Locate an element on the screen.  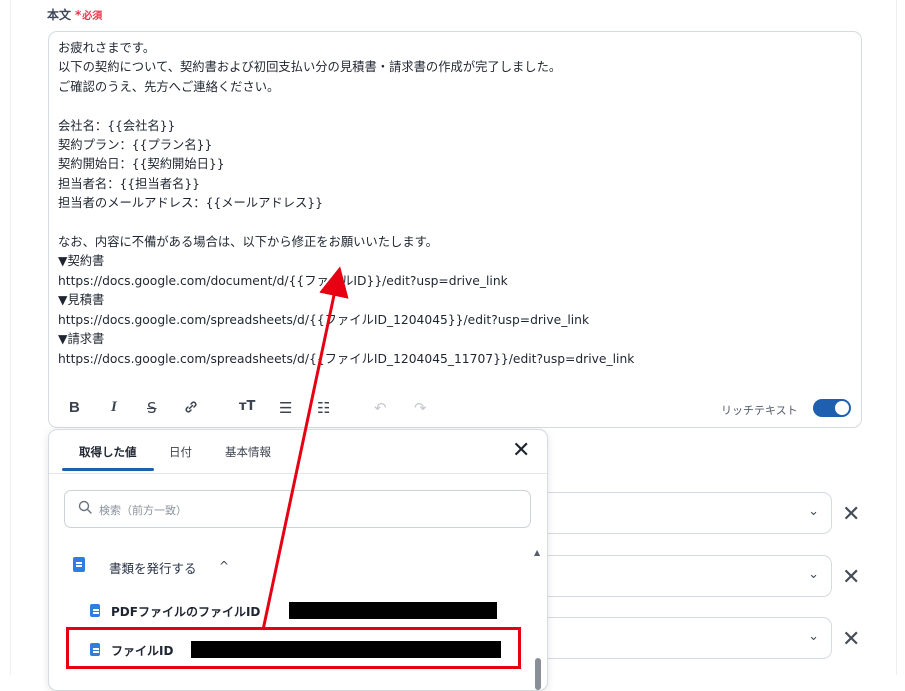
annotation-arrow is located at coordinates (305, 448).